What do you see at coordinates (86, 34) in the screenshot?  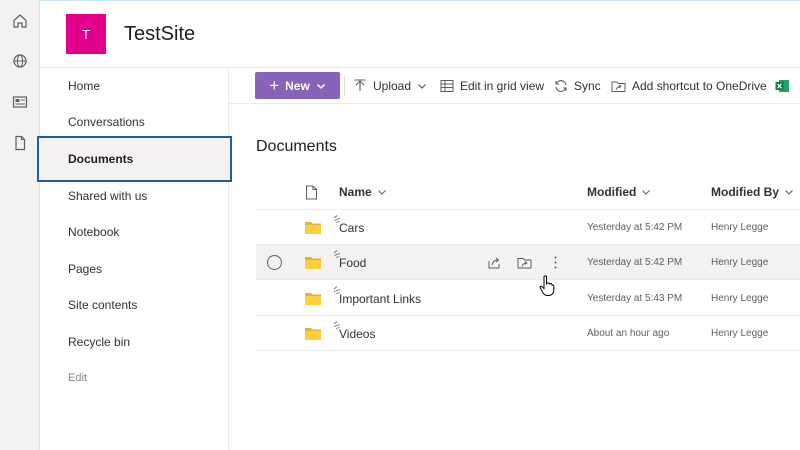 I see `site-logo: T` at bounding box center [86, 34].